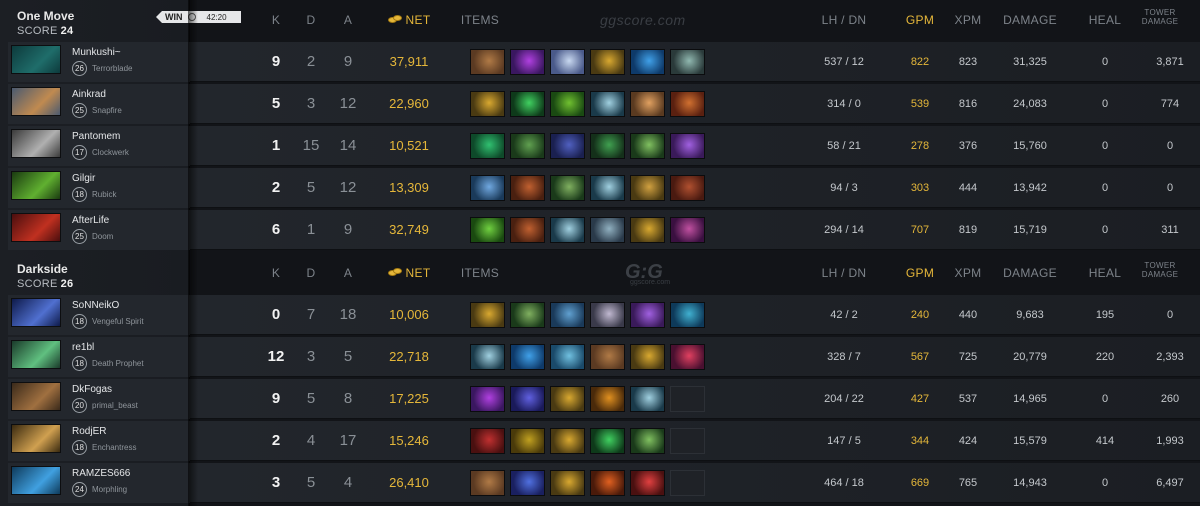  What do you see at coordinates (99, 188) in the screenshot?
I see `player-card: Gilgir 18 Rubick` at bounding box center [99, 188].